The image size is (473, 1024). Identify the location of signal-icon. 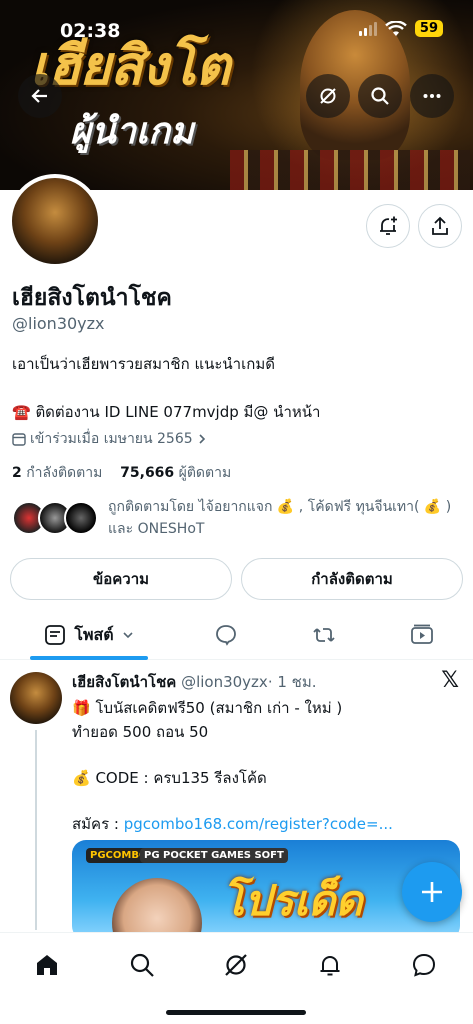
(367, 28).